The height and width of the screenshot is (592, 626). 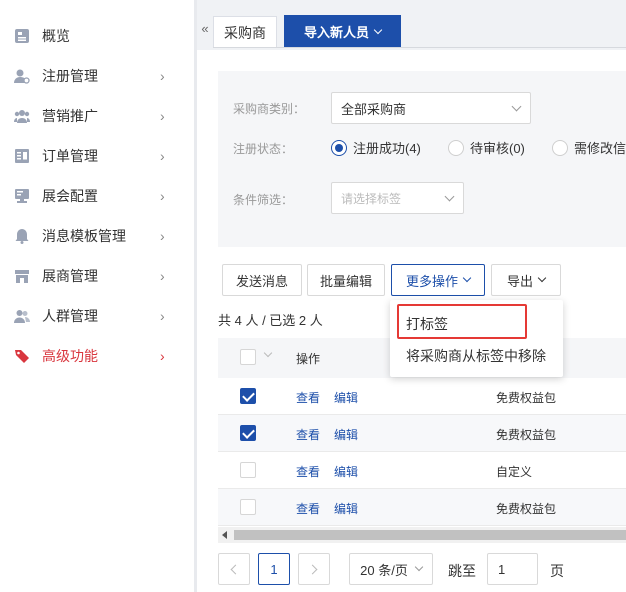 I want to click on package-cell: 自定义, so click(x=514, y=472).